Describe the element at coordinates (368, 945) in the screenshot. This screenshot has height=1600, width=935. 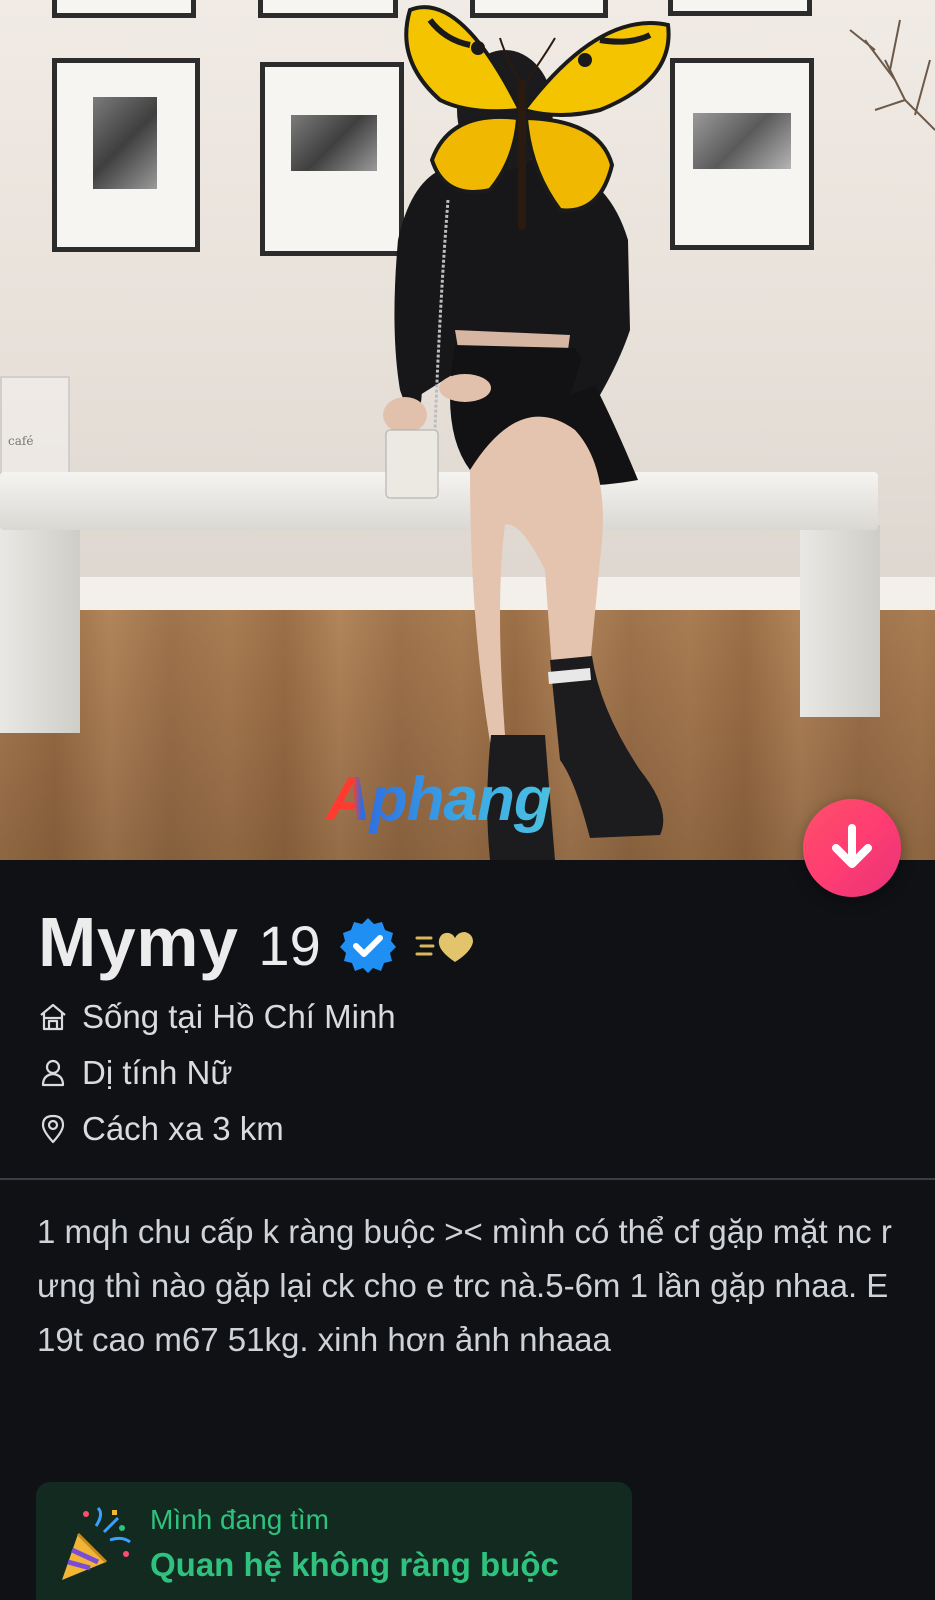
I see `verified-check-icon` at that location.